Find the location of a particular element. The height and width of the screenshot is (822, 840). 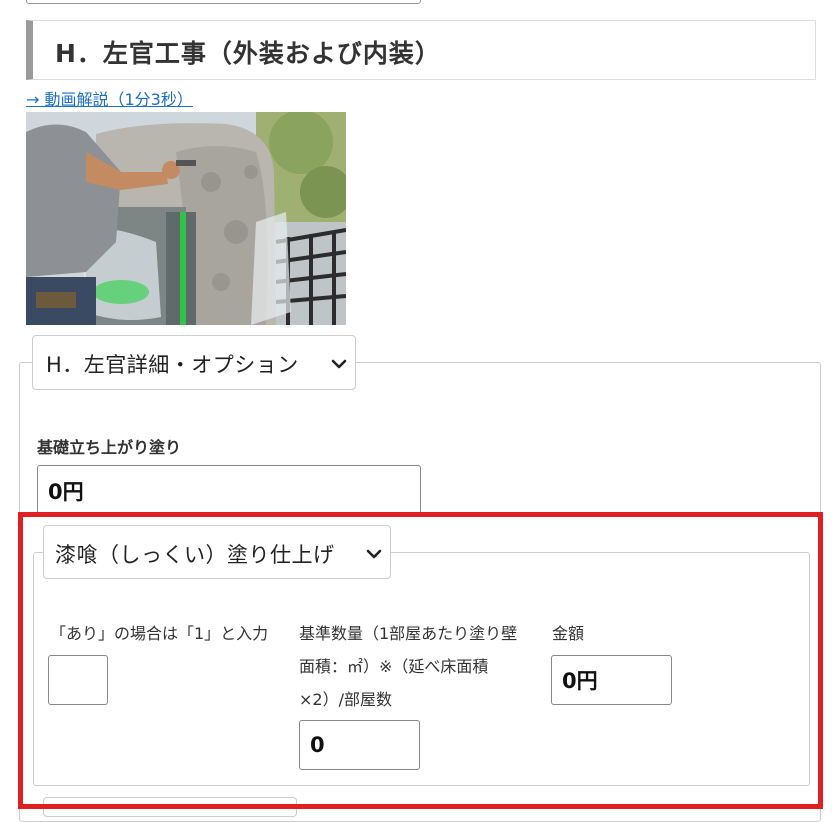

video-explanation-link: → 動画解説（1分3秒） is located at coordinates (109, 98).